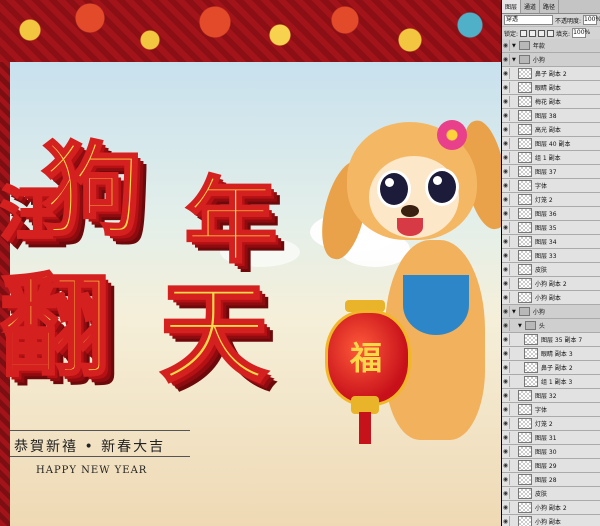  What do you see at coordinates (531, 6) in the screenshot?
I see `tab-channels: 通道` at bounding box center [531, 6].